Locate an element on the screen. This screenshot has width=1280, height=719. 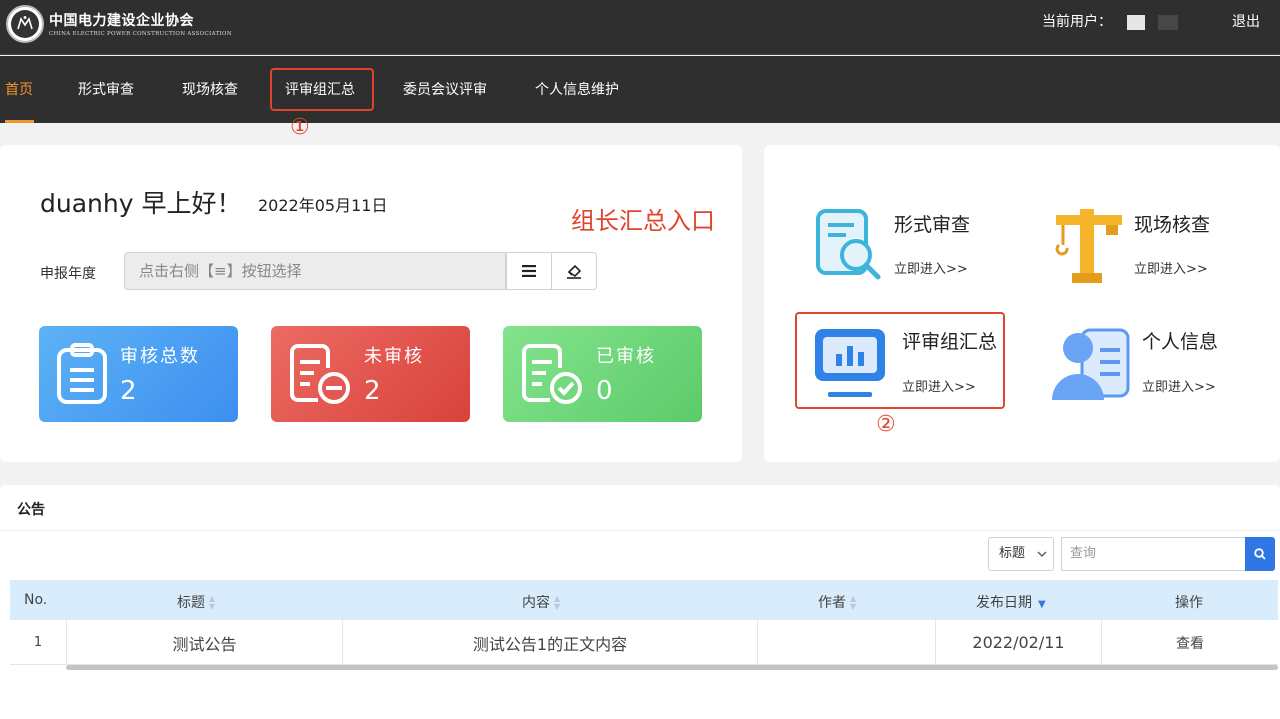
nav-active-indicator is located at coordinates (19, 121).